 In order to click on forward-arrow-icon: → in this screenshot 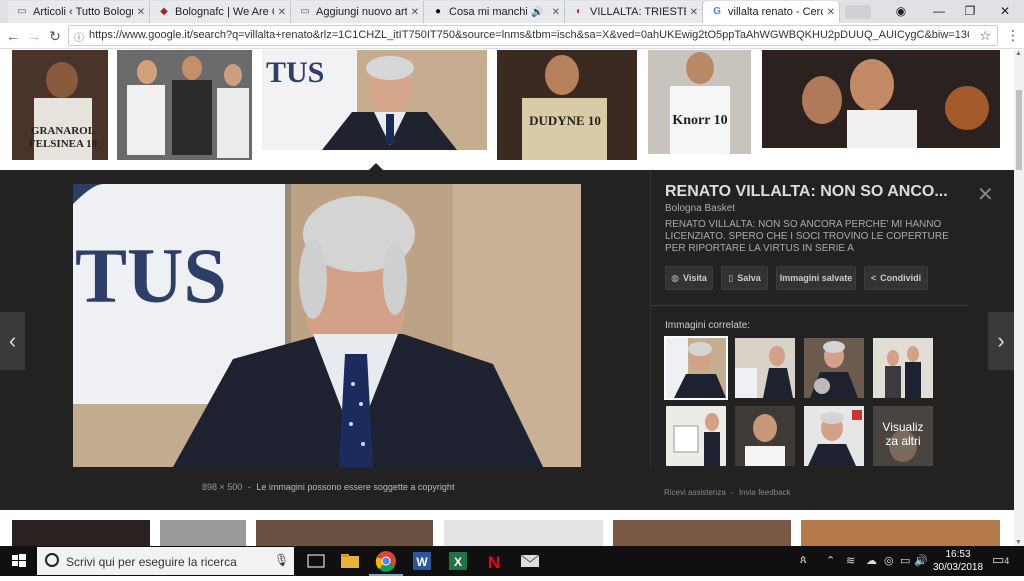, I will do `click(34, 36)`.